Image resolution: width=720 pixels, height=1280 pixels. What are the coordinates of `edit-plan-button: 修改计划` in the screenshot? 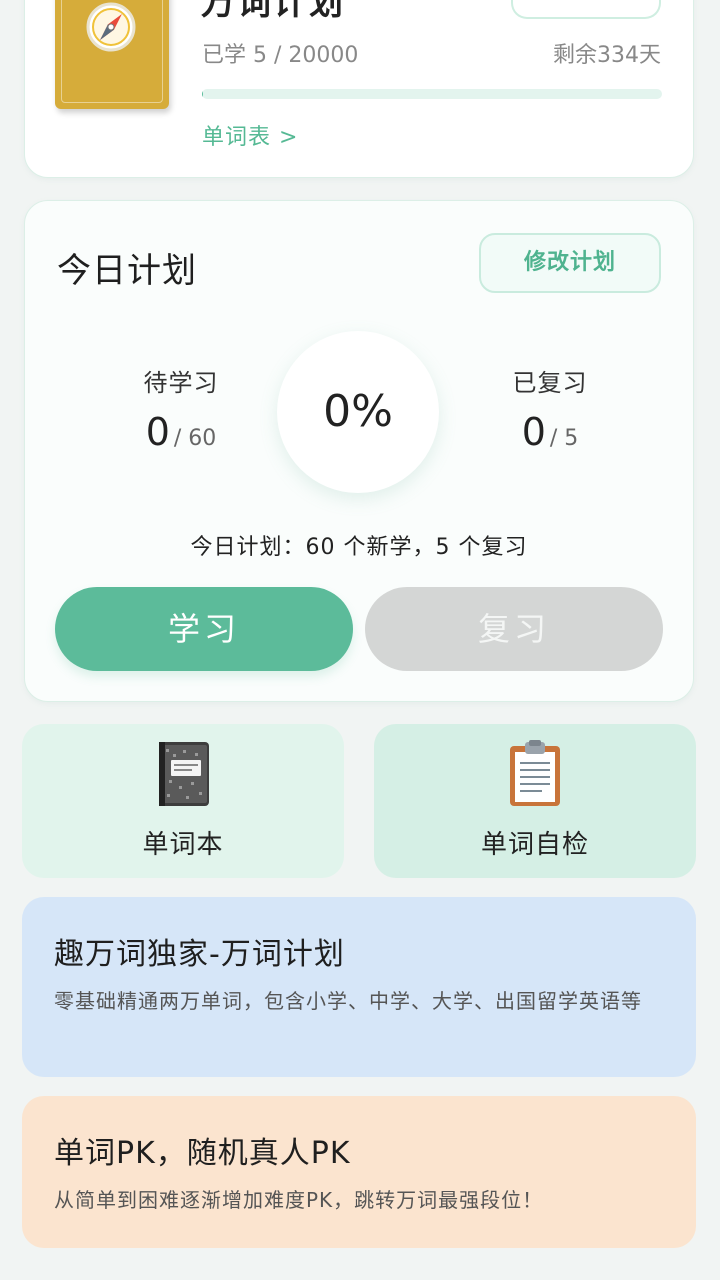 It's located at (570, 263).